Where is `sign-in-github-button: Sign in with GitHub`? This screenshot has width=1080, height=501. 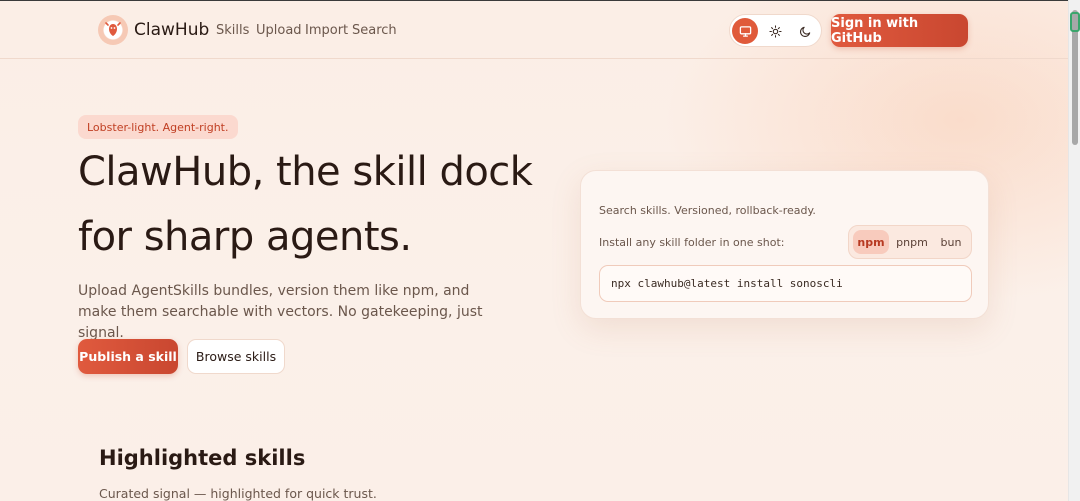 sign-in-github-button: Sign in with GitHub is located at coordinates (899, 30).